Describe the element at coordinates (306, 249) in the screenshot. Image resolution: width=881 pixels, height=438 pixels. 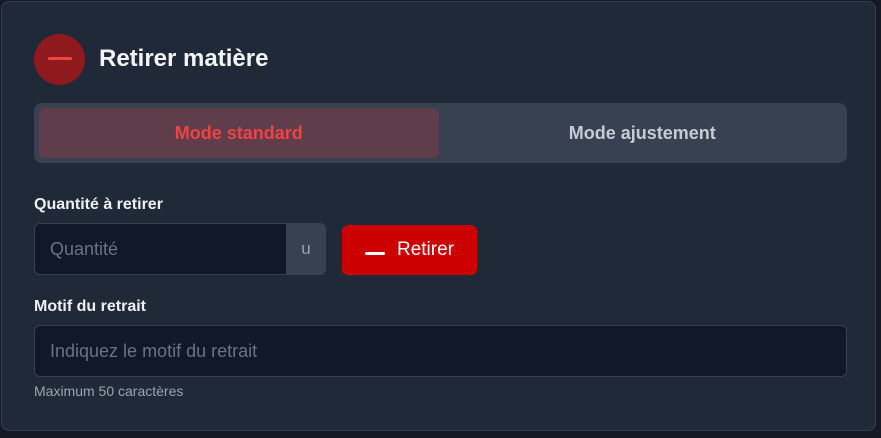
I see `unit-badge: u` at that location.